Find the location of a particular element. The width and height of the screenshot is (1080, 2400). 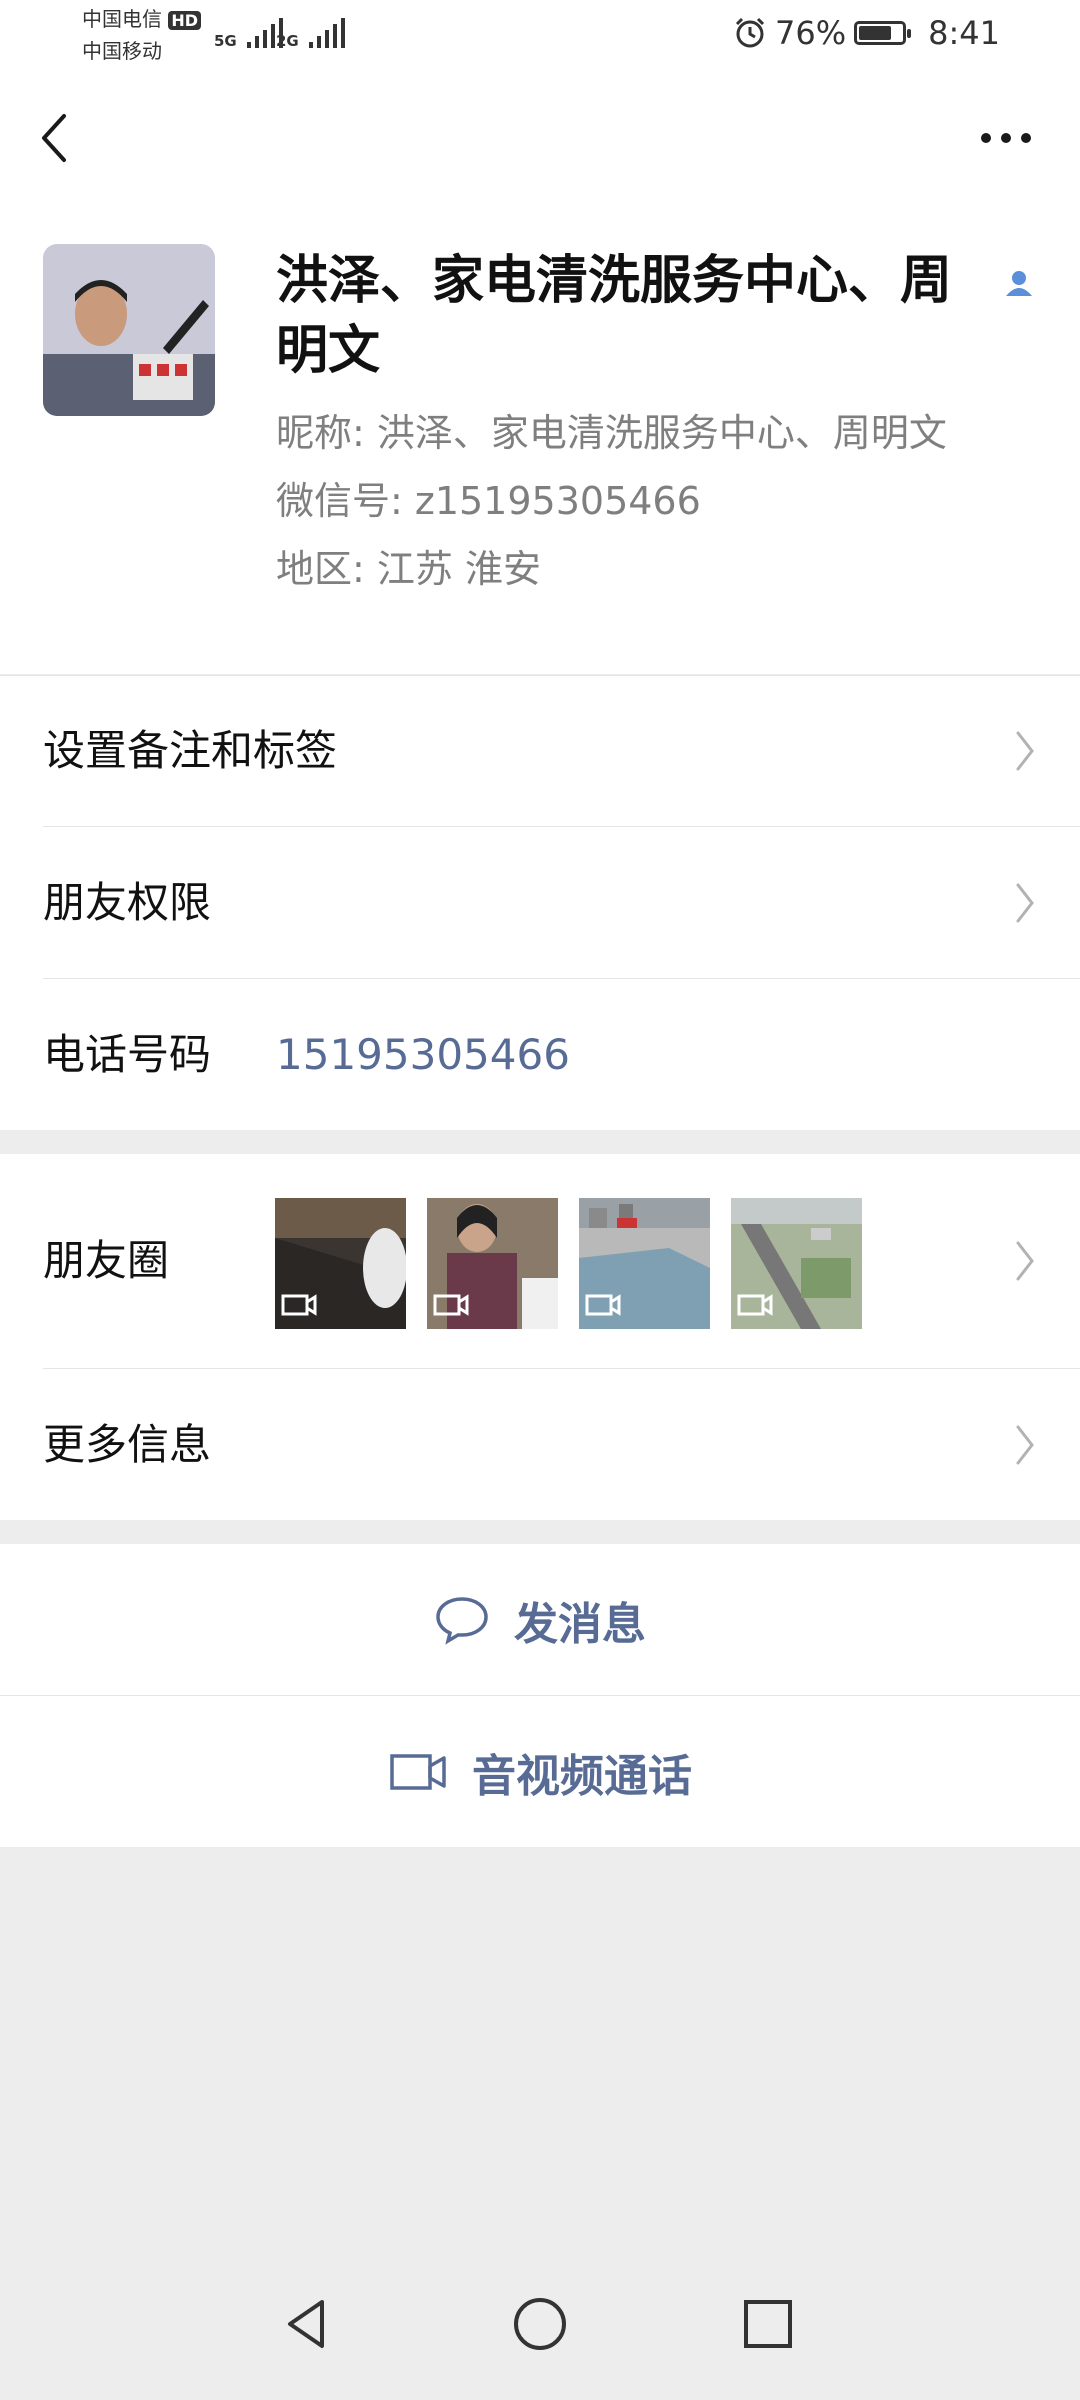

profile-name: 洪泽、家电清洗服务中心、周明文 is located at coordinates (636, 316).